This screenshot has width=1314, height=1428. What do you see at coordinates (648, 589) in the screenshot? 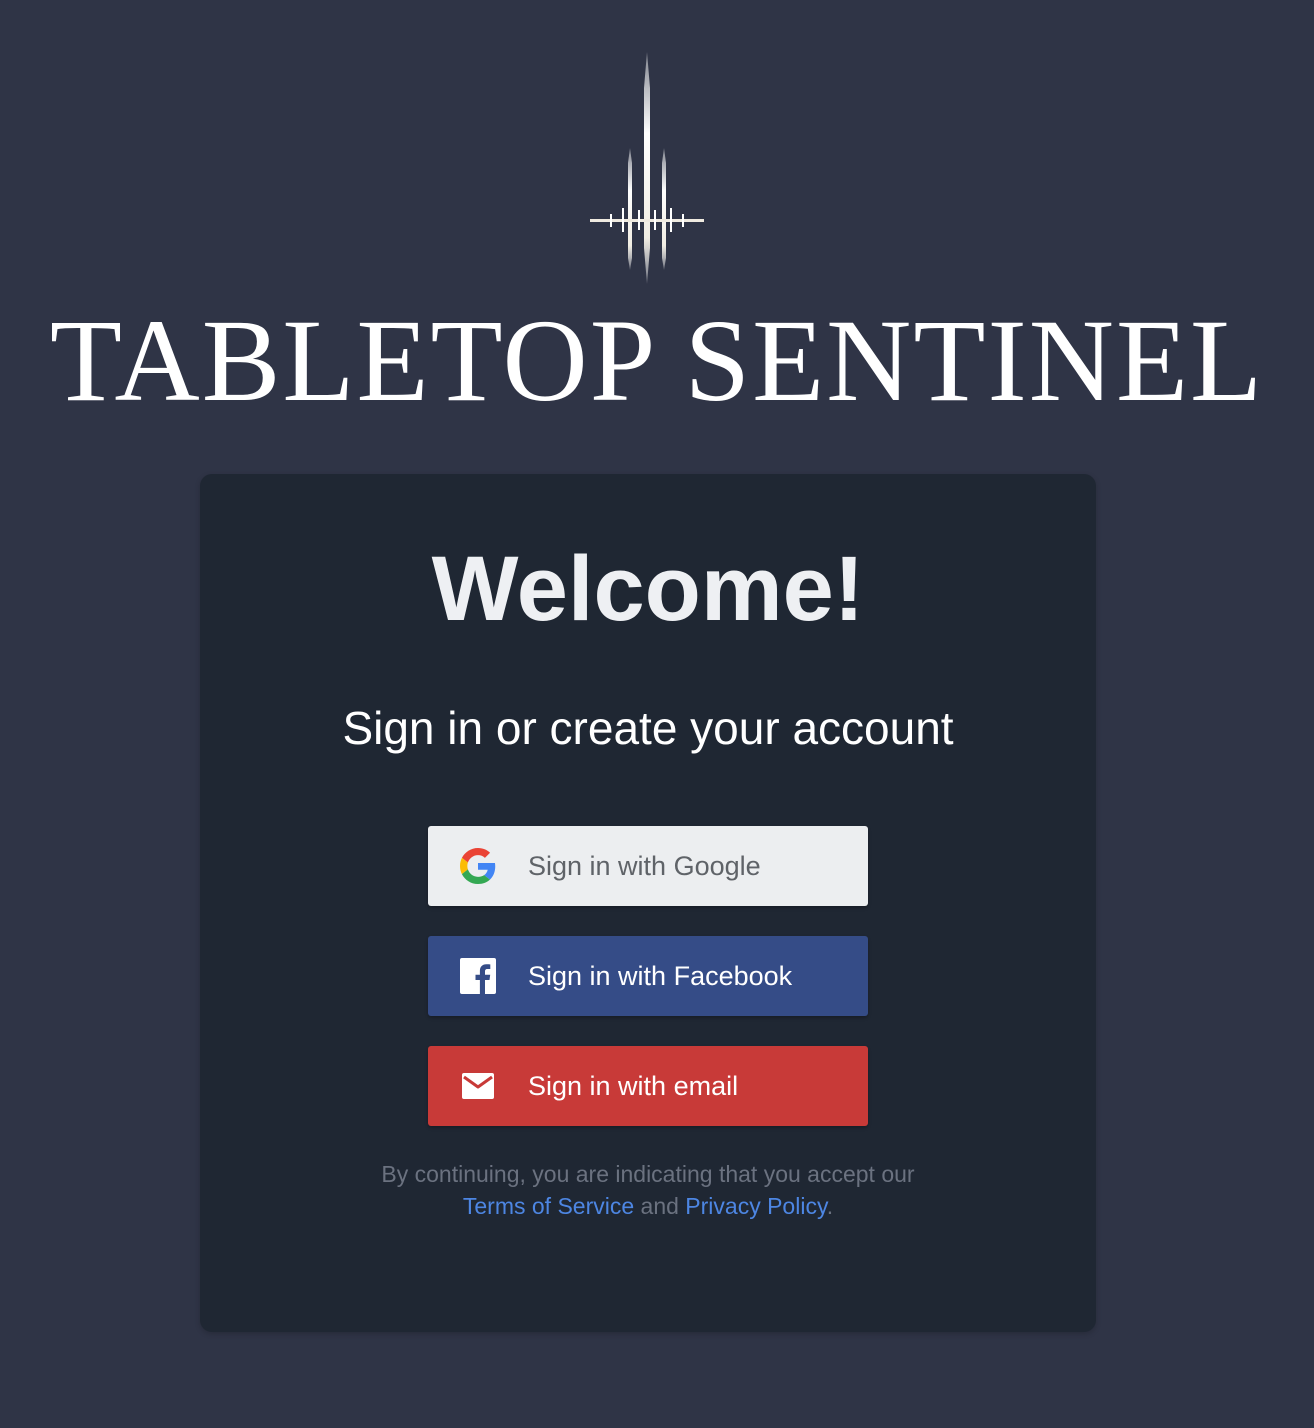
I see `welcome-heading: Welcome!` at bounding box center [648, 589].